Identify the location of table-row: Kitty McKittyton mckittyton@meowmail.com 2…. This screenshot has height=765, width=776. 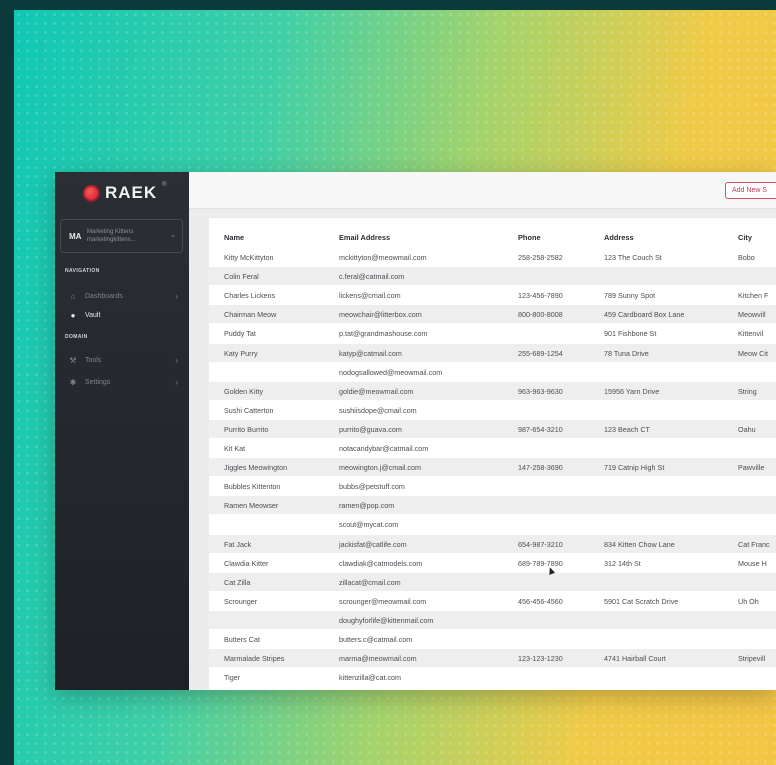
(492, 257).